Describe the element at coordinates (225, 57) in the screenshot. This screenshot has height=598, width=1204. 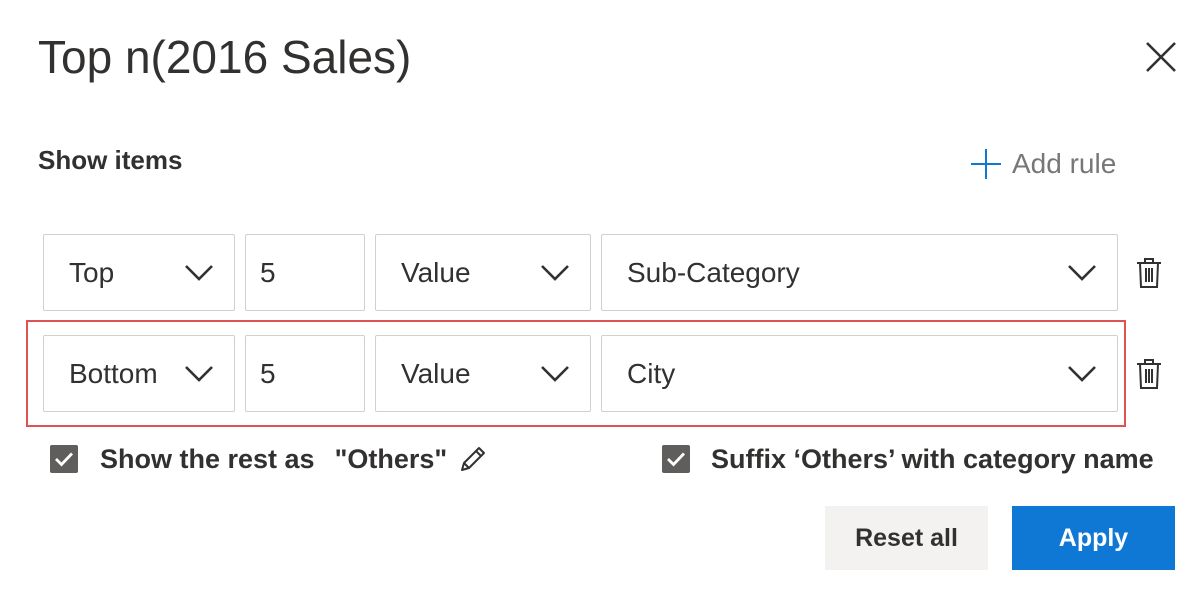
I see `dialog-title: Top n(2016 Sales)` at that location.